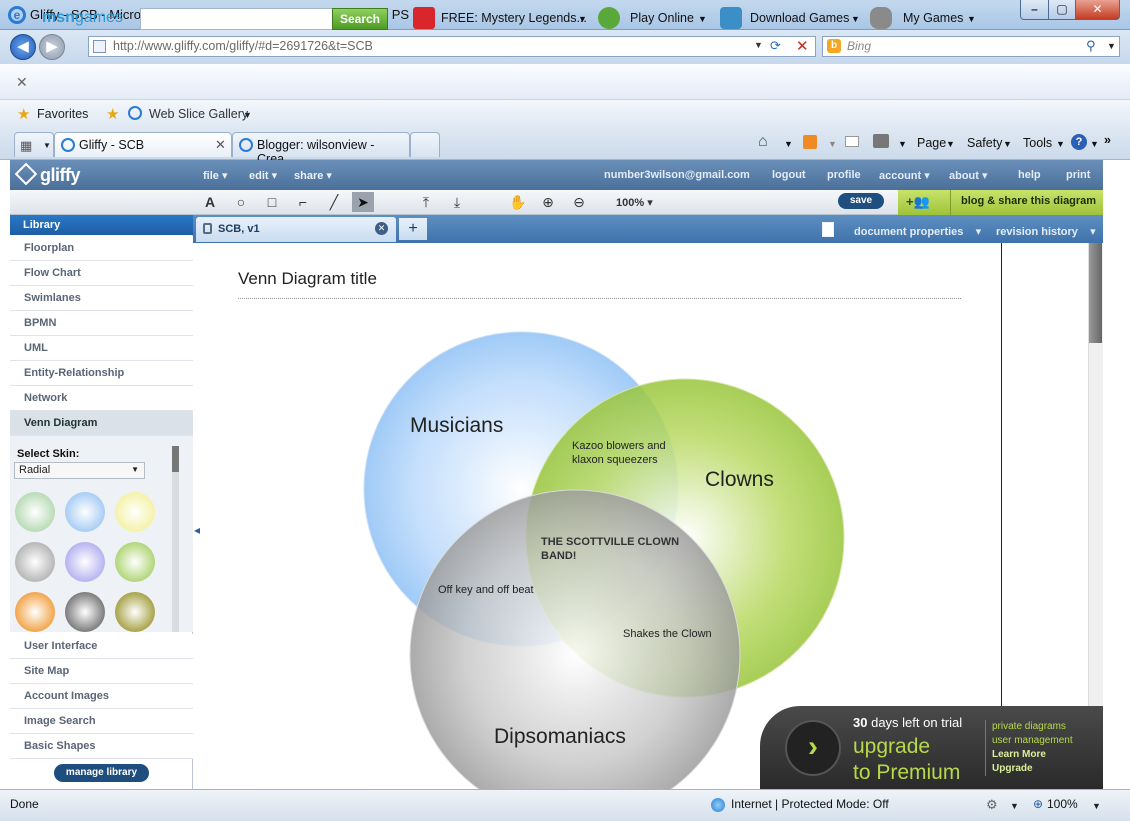  What do you see at coordinates (891, 747) in the screenshot?
I see `upgrade-text: upgrade` at bounding box center [891, 747].